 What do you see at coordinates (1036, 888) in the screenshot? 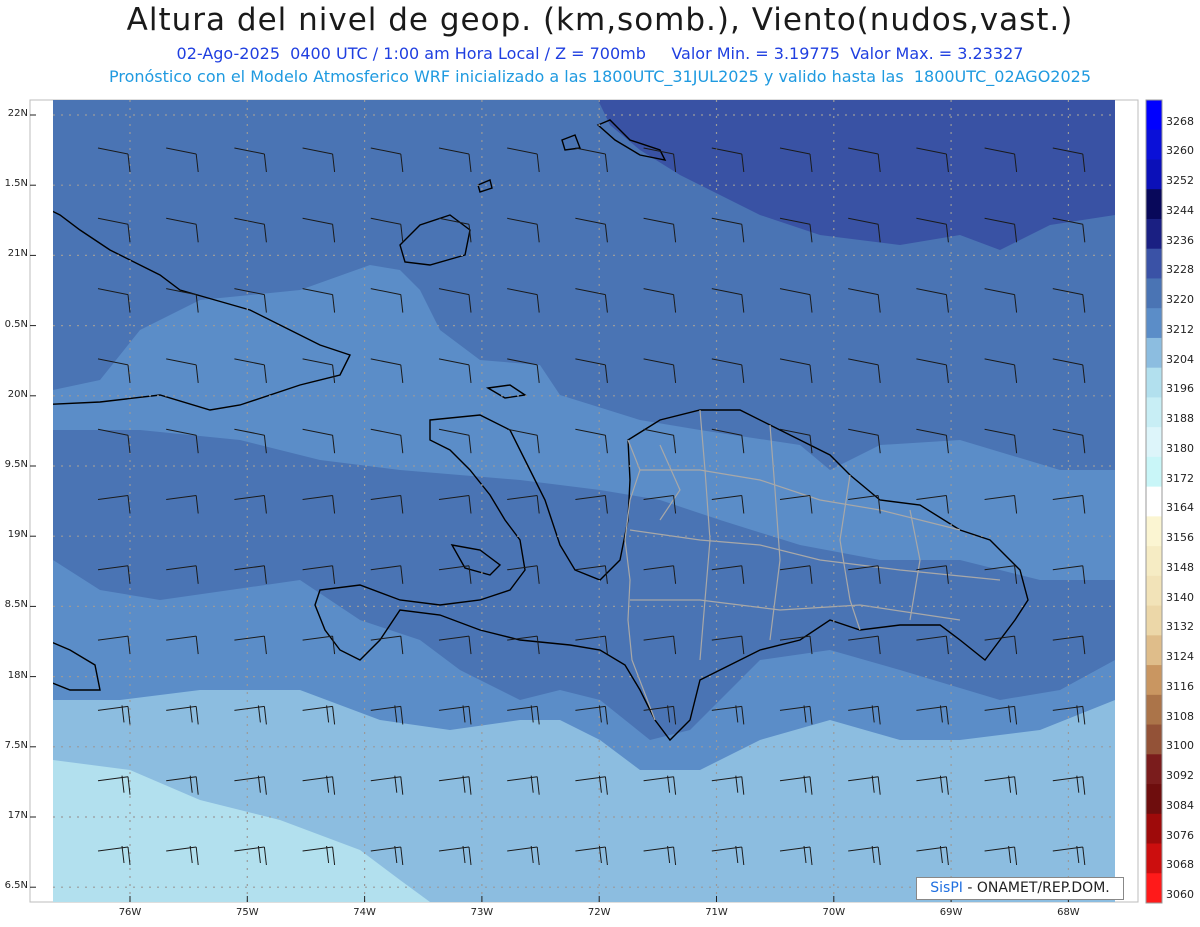
I see `credit-text: - ONAMET/REP.DOM.` at bounding box center [1036, 888].